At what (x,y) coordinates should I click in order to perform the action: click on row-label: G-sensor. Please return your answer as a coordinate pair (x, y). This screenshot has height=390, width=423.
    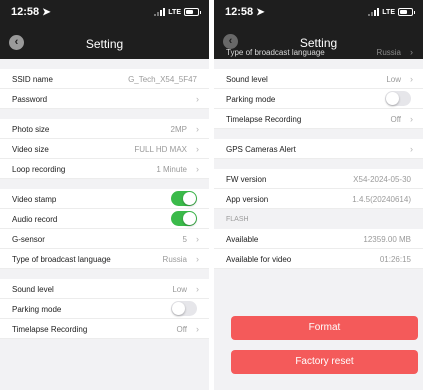
    Looking at the image, I should click on (28, 239).